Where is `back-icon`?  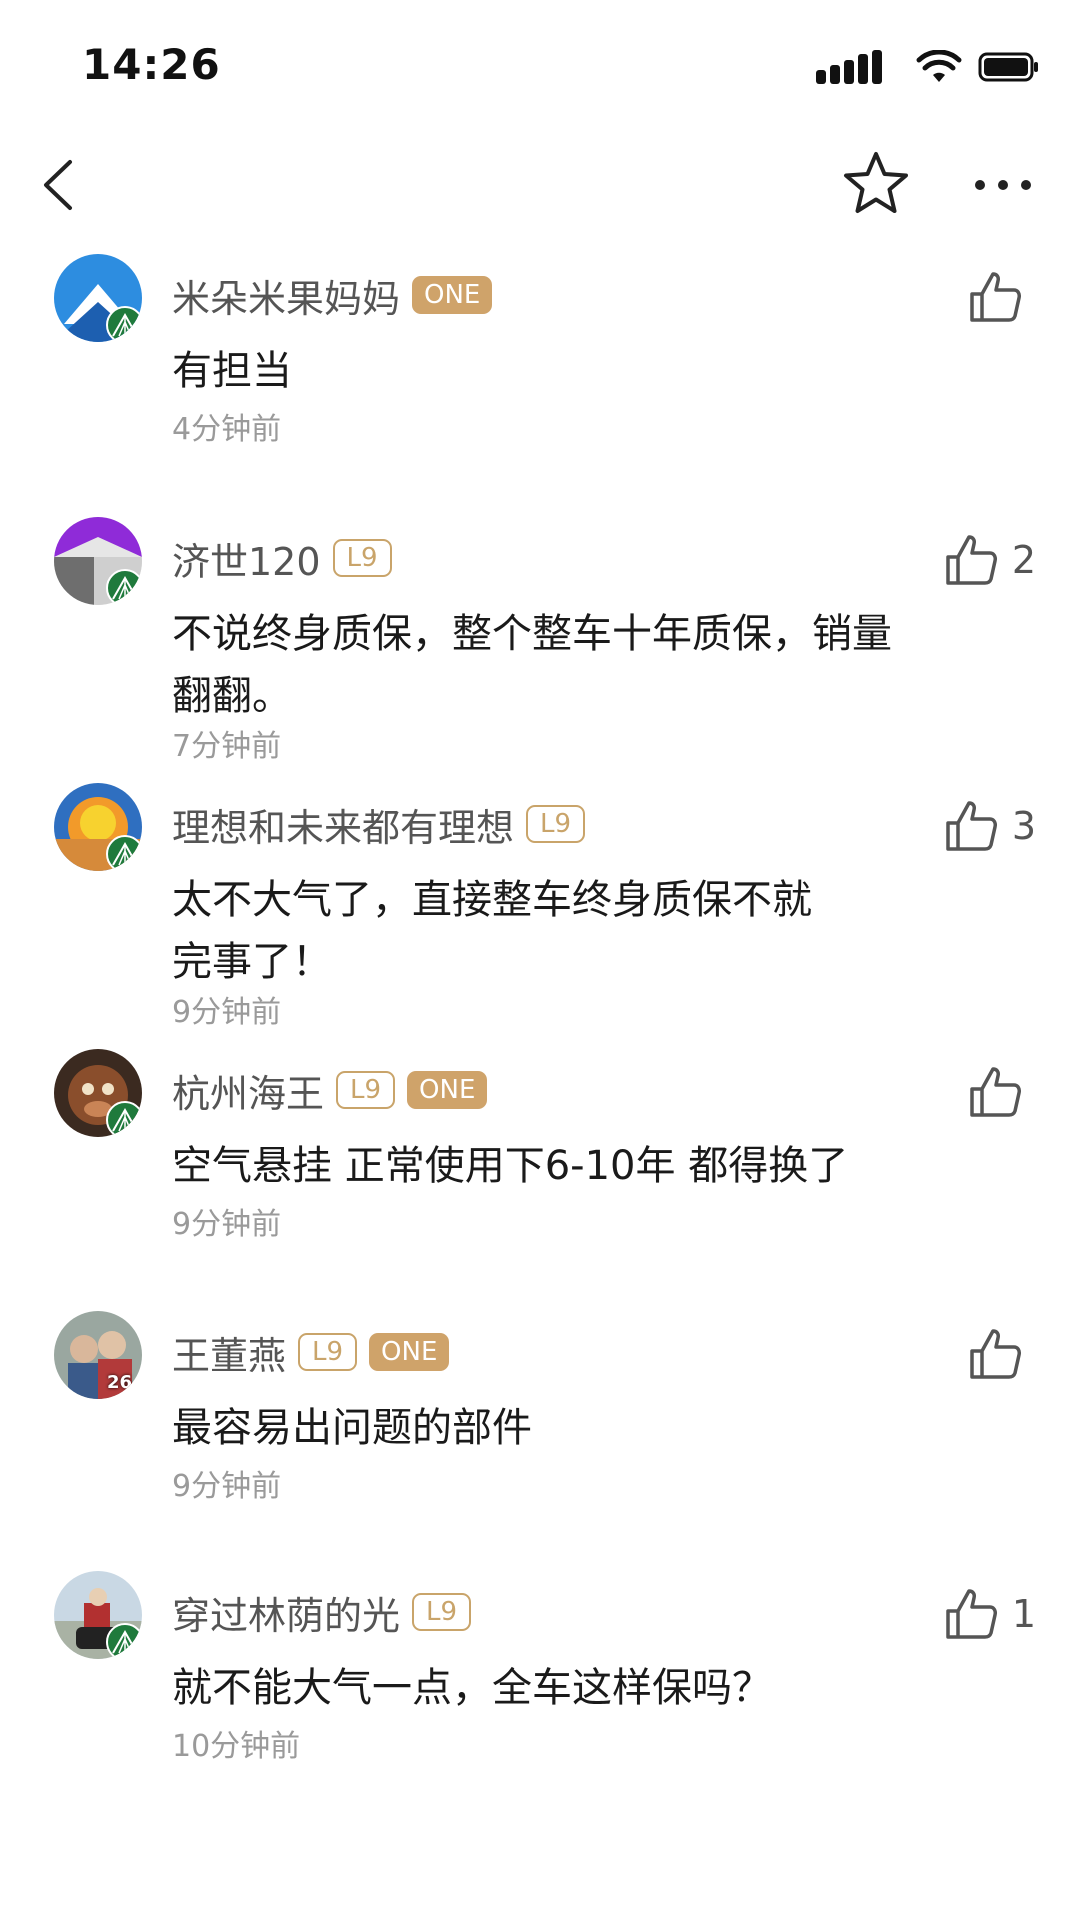
back-icon is located at coordinates (58, 185).